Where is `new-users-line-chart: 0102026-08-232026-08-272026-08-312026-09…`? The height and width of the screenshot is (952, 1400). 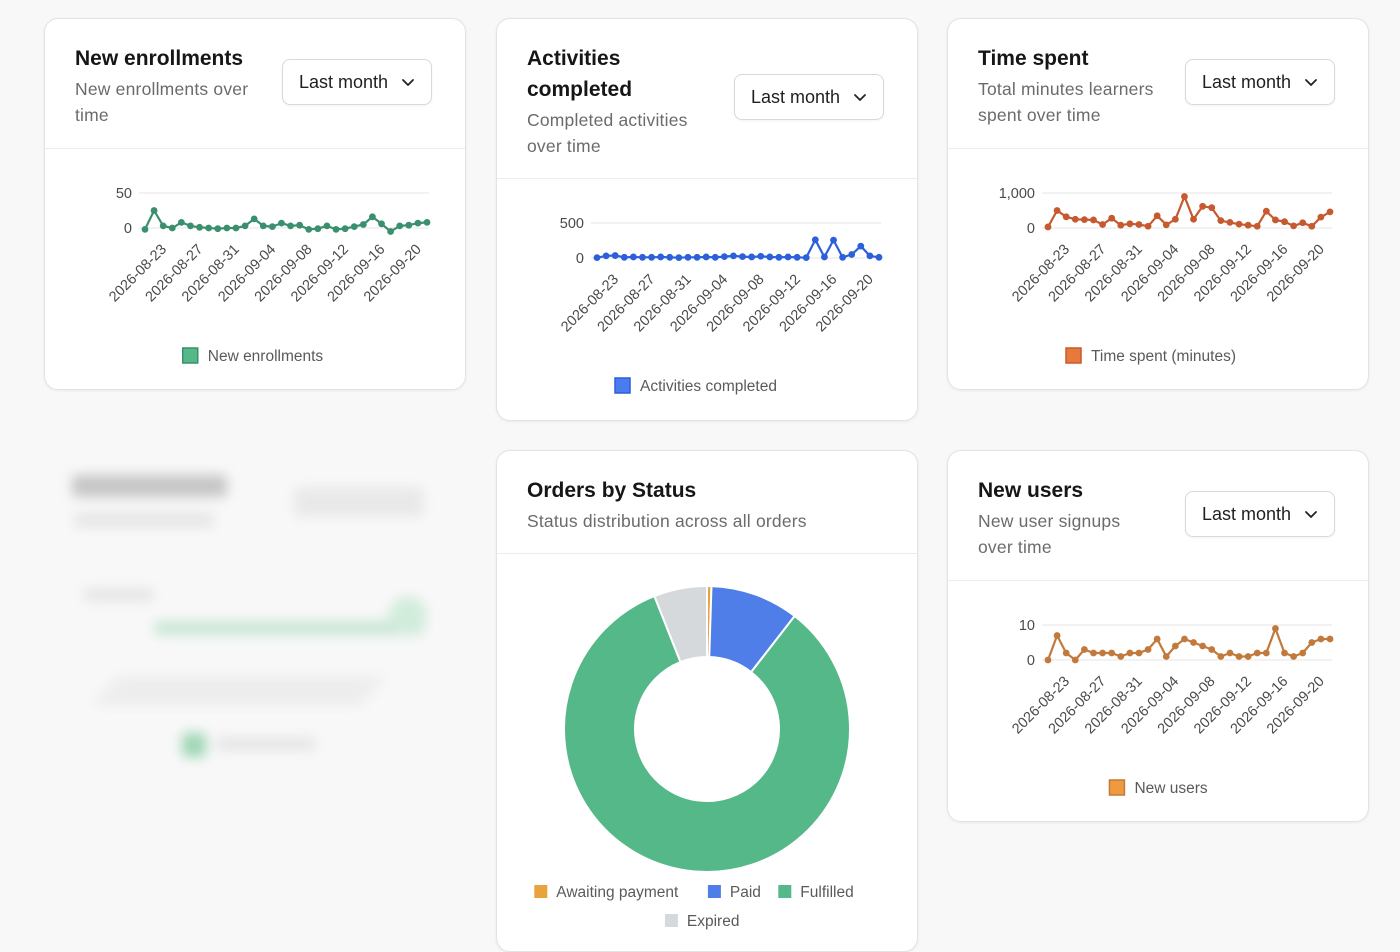 new-users-line-chart: 0102026-08-232026-08-272026-08-312026-09… is located at coordinates (1171, 707).